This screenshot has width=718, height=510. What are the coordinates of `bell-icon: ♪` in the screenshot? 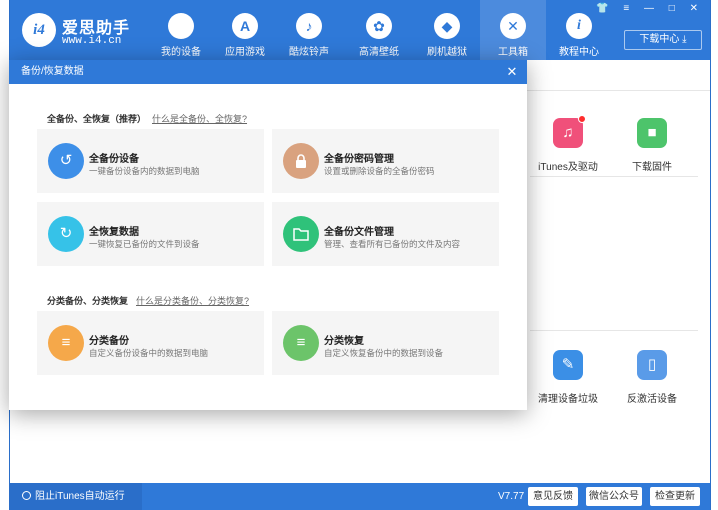 It's located at (309, 26).